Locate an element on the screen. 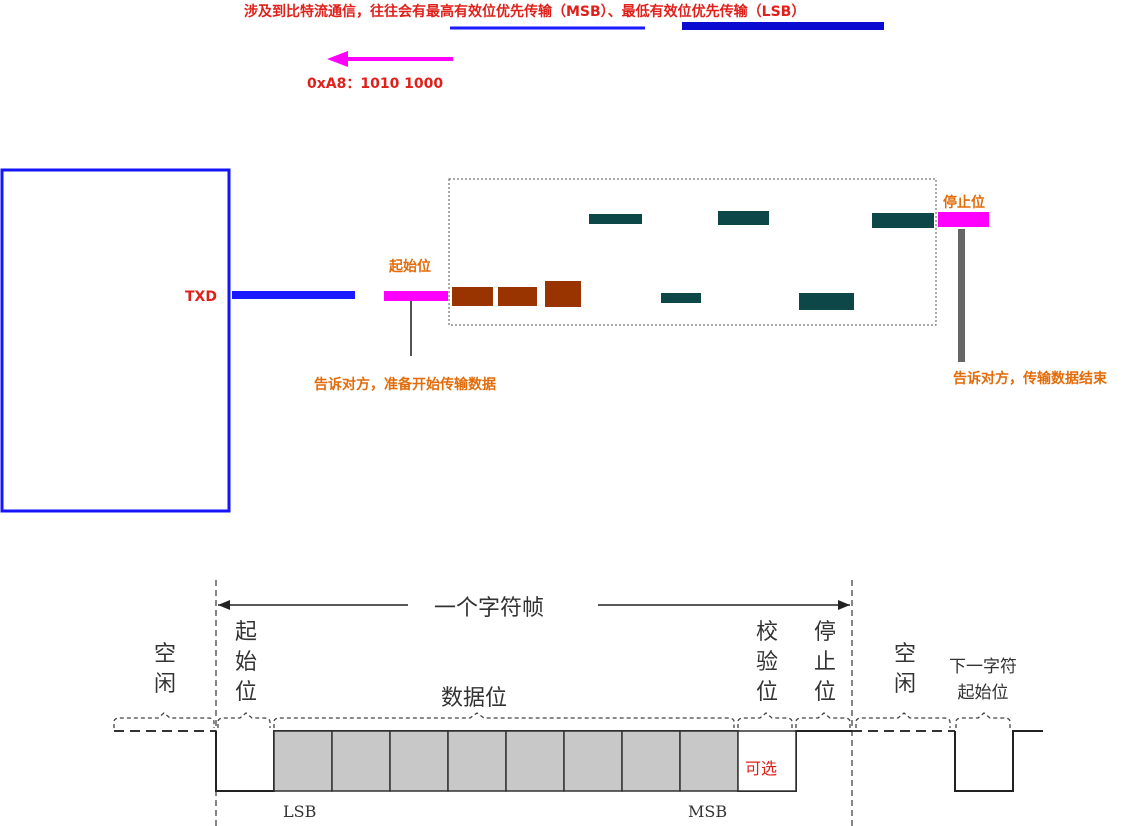 The height and width of the screenshot is (826, 1129). stop-bit-label: 停止位 is located at coordinates (964, 203).